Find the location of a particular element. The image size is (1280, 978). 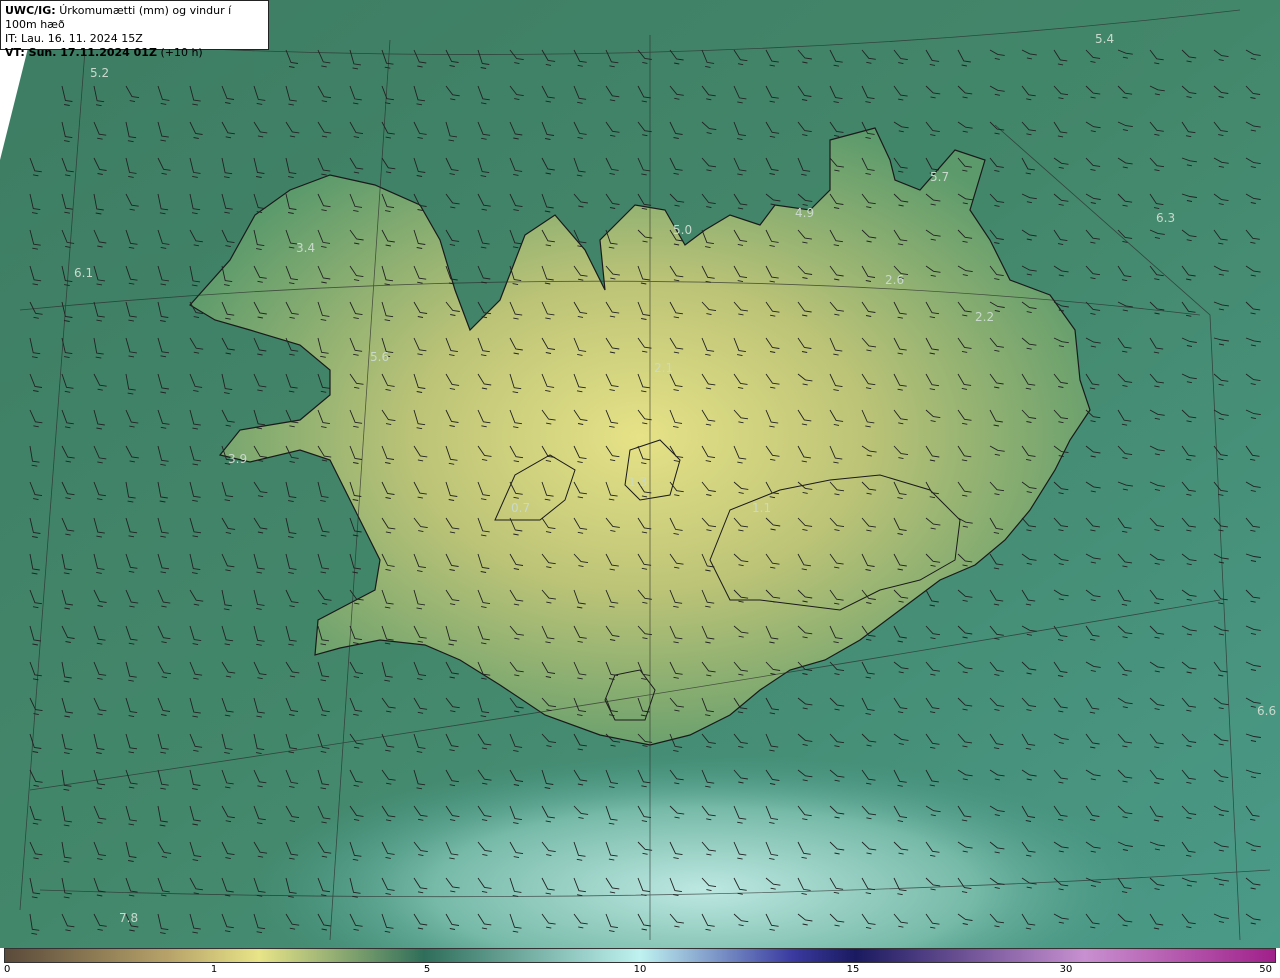

point-value: 4.9 is located at coordinates (804, 213).